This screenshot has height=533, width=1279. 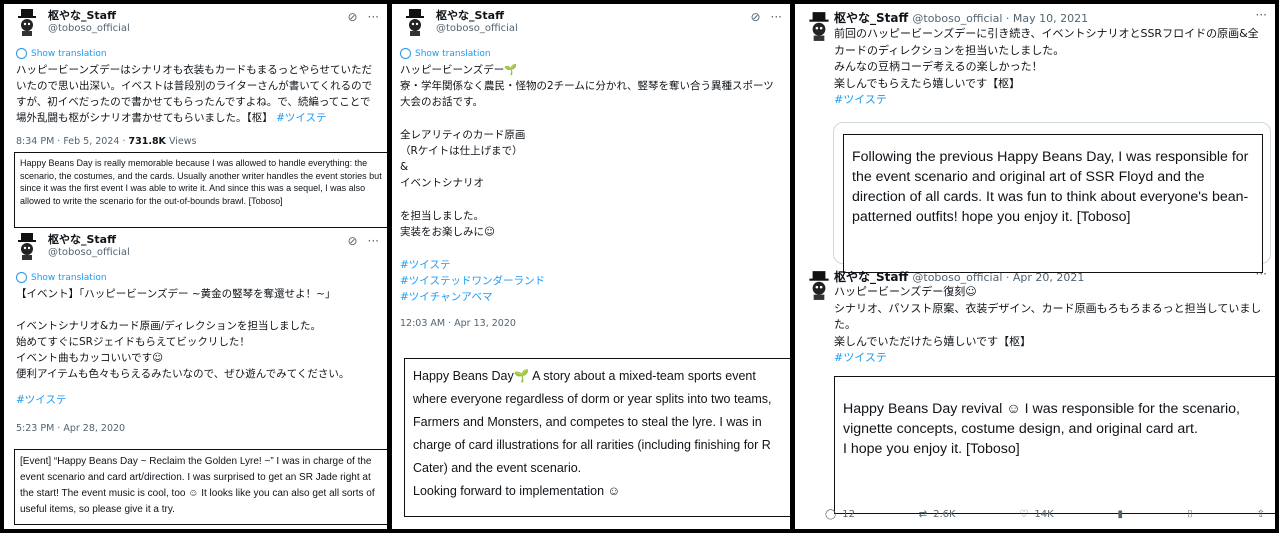 What do you see at coordinates (1036, 514) in the screenshot?
I see `like-button: ♡ 14K` at bounding box center [1036, 514].